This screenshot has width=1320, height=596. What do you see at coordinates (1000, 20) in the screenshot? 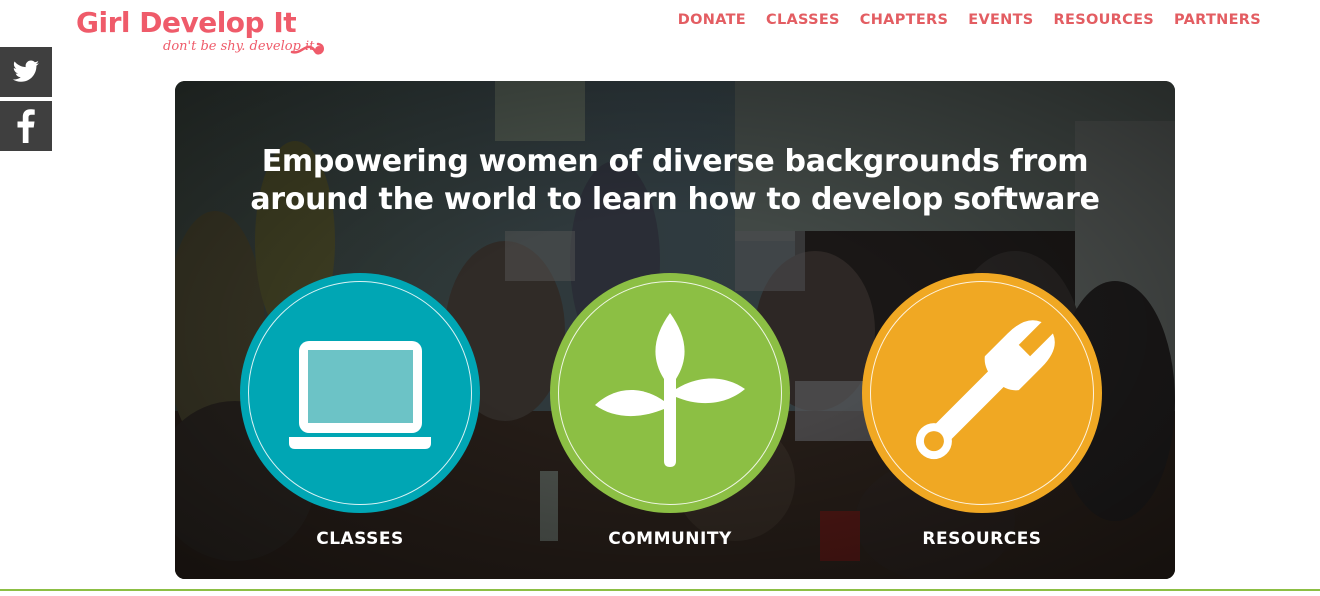
I see `nav-events: EVENTS` at bounding box center [1000, 20].